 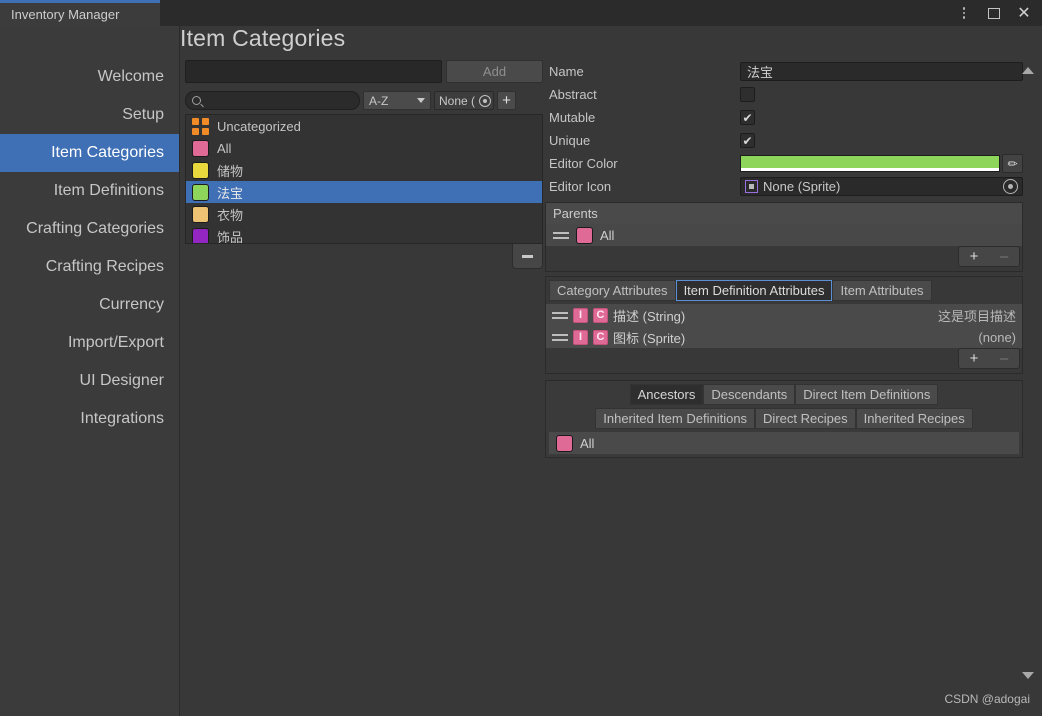 What do you see at coordinates (914, 418) in the screenshot?
I see `tab-inherited-recipes: Inherited Recipes` at bounding box center [914, 418].